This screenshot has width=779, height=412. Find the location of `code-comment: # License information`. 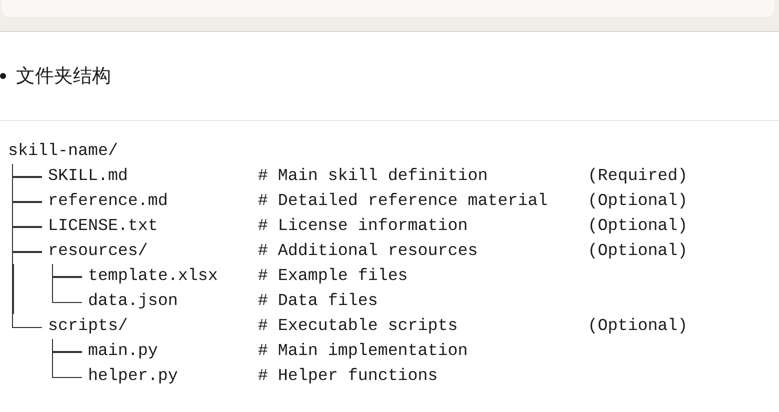

code-comment: # License information is located at coordinates (363, 227).